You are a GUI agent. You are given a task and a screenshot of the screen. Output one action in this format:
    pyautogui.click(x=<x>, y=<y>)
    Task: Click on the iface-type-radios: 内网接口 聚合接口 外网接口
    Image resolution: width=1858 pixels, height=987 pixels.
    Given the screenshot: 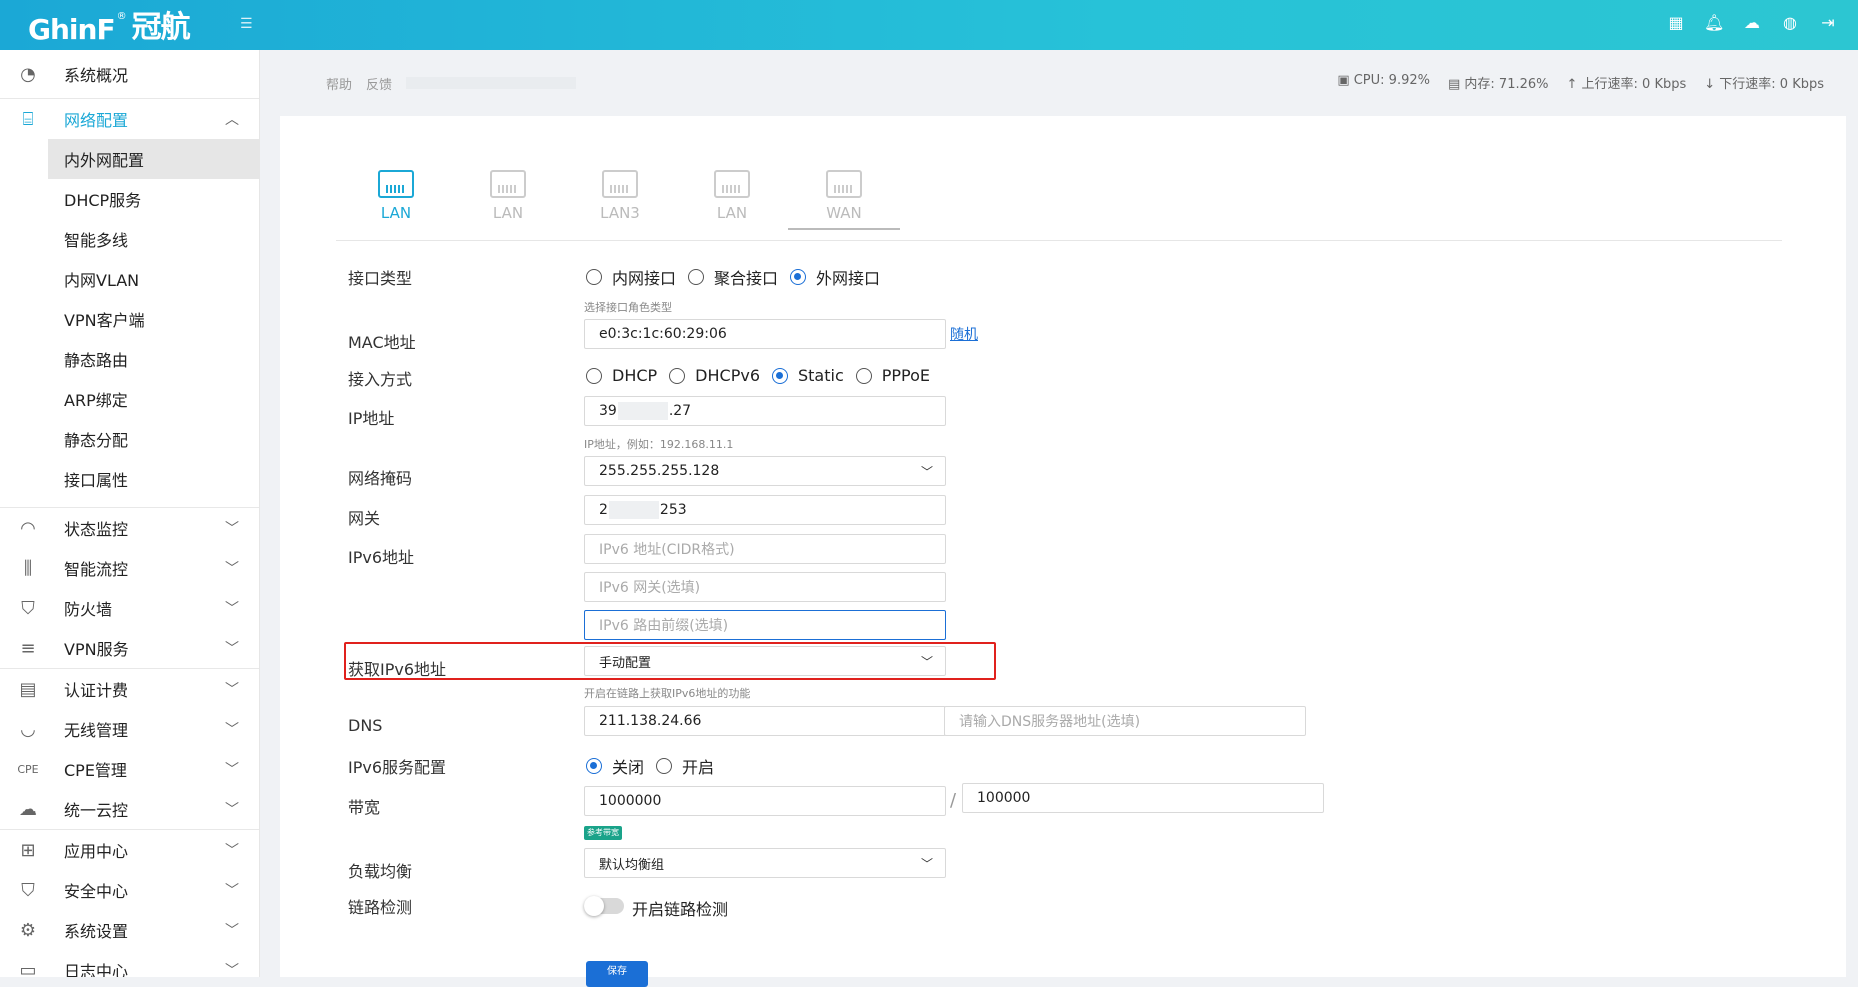 What is the action you would take?
    pyautogui.click(x=739, y=277)
    